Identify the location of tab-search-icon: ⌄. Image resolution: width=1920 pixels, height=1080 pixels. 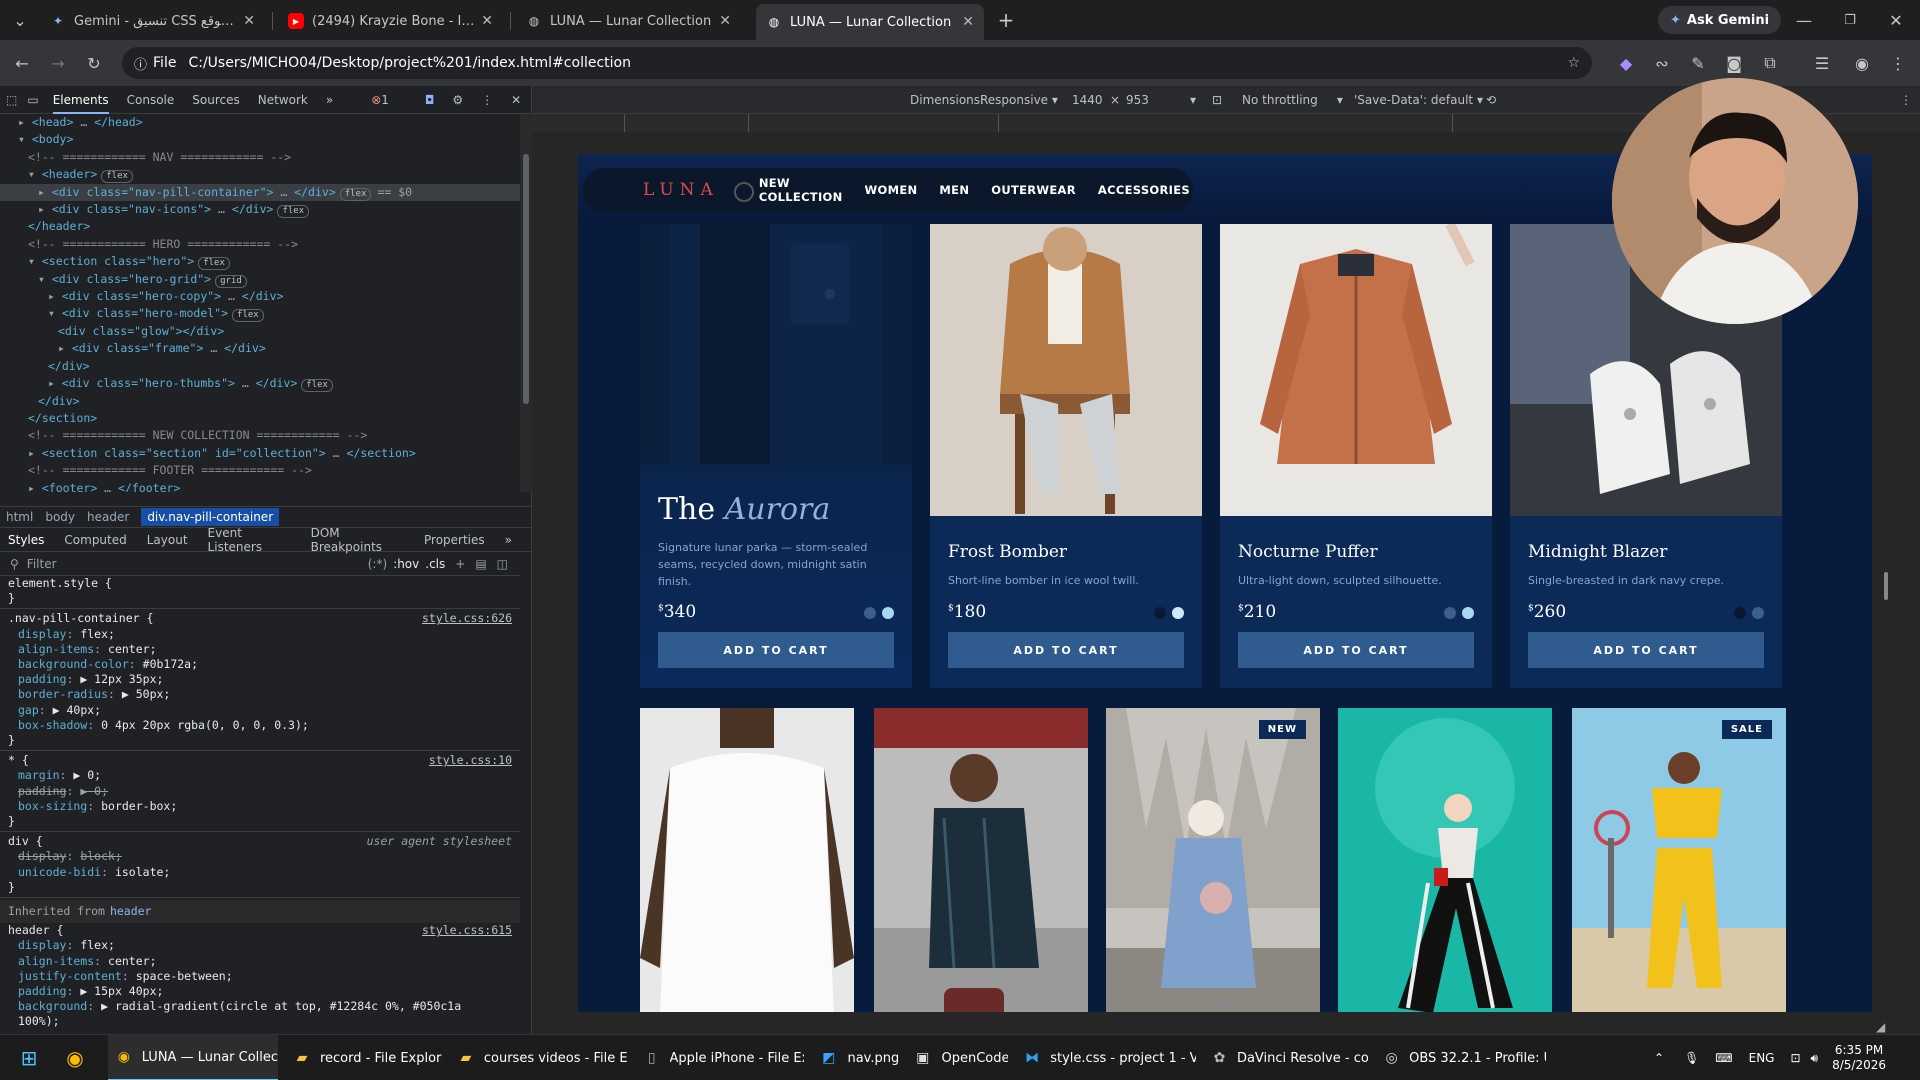
(20, 20).